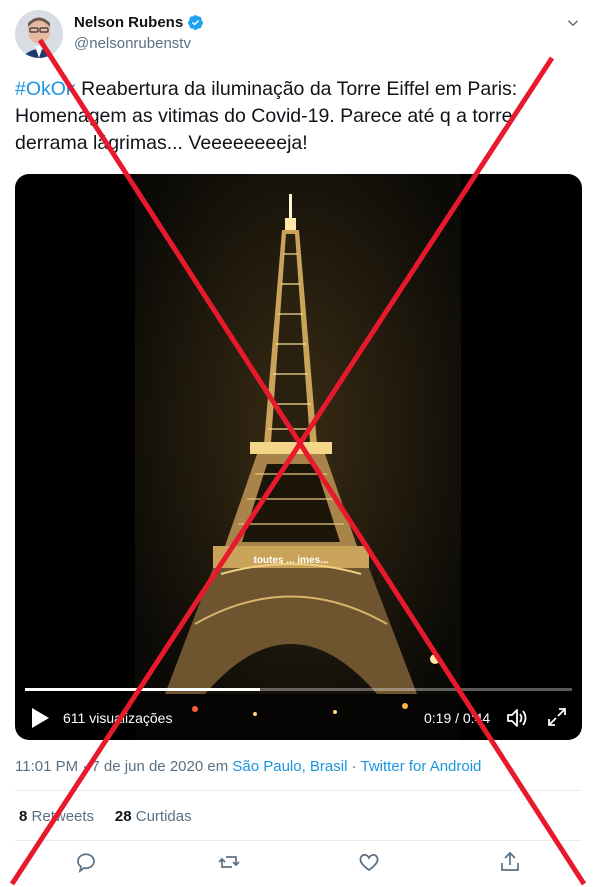 This screenshot has width=596, height=887. Describe the element at coordinates (56, 816) in the screenshot. I see `retweets-stat: 8 Retweets` at that location.